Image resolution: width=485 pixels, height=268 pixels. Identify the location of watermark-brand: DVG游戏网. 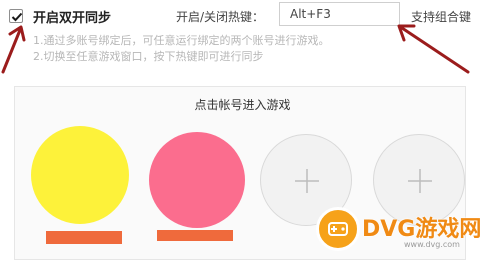
(422, 229).